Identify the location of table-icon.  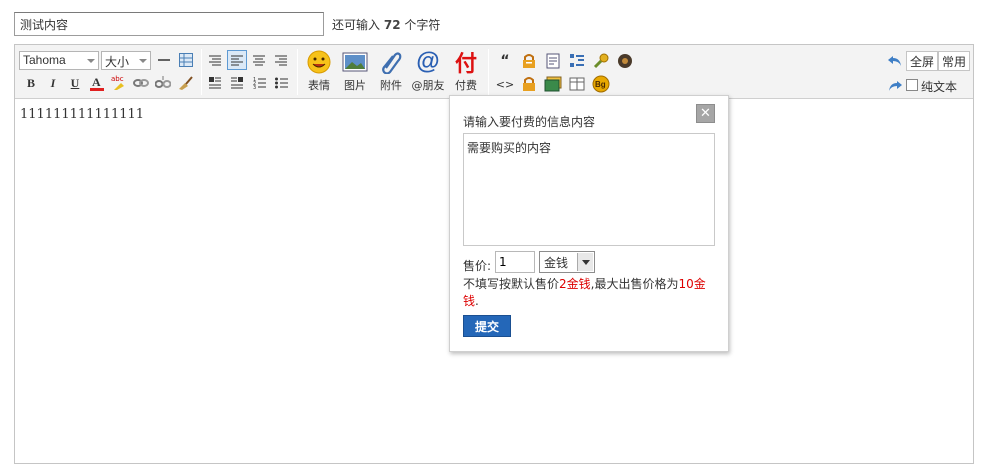
(186, 60).